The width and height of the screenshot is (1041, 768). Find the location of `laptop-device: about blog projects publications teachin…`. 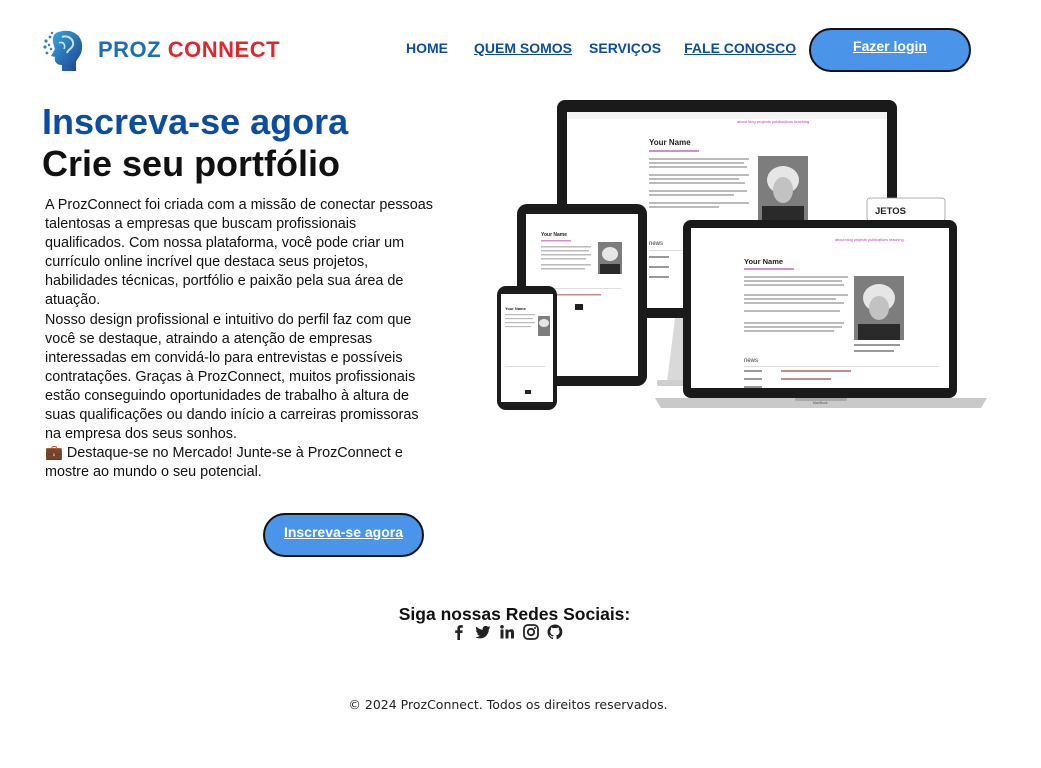

laptop-device: about blog projects publications teachin… is located at coordinates (821, 314).